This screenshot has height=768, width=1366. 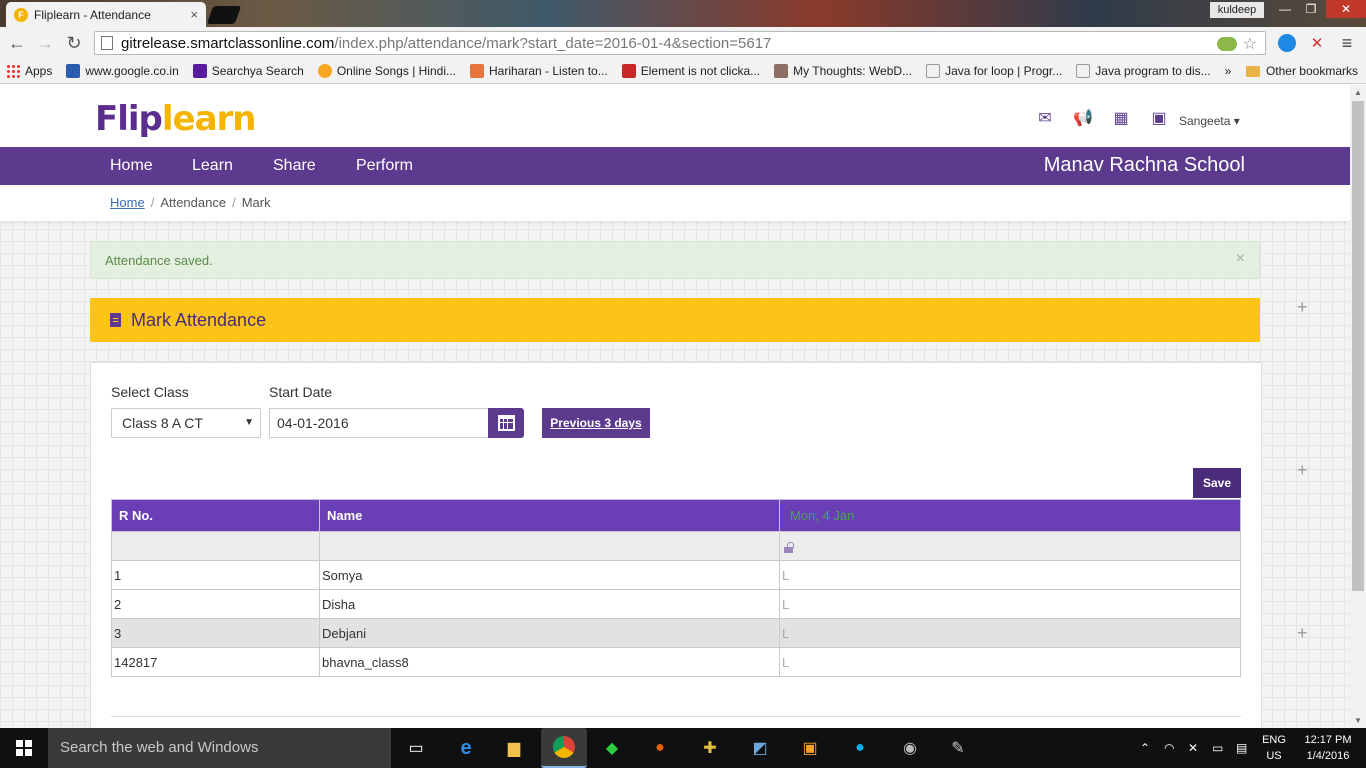 What do you see at coordinates (1317, 43) in the screenshot?
I see `extension-red-icon: ✕` at bounding box center [1317, 43].